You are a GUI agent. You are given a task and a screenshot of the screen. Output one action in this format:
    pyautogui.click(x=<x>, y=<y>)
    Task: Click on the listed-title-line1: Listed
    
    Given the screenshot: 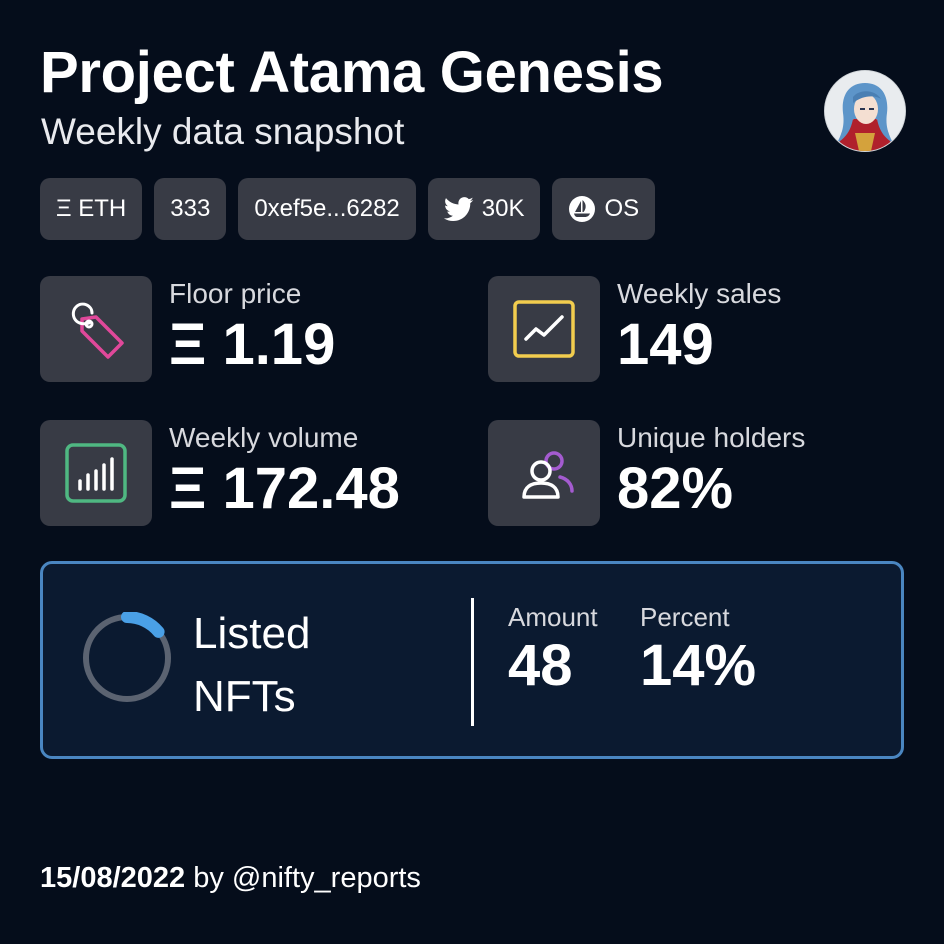 What is the action you would take?
    pyautogui.click(x=252, y=633)
    